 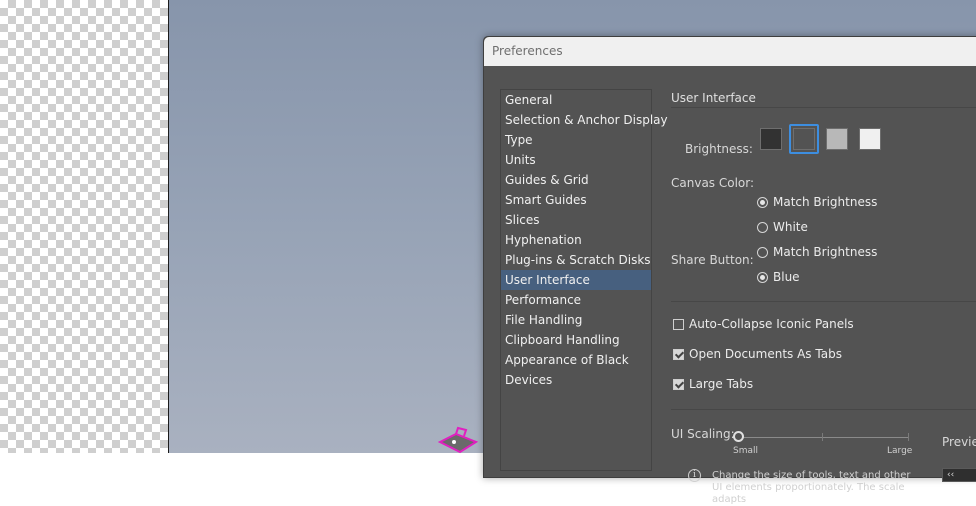 What do you see at coordinates (576, 160) in the screenshot?
I see `sidebar-item-units: Units` at bounding box center [576, 160].